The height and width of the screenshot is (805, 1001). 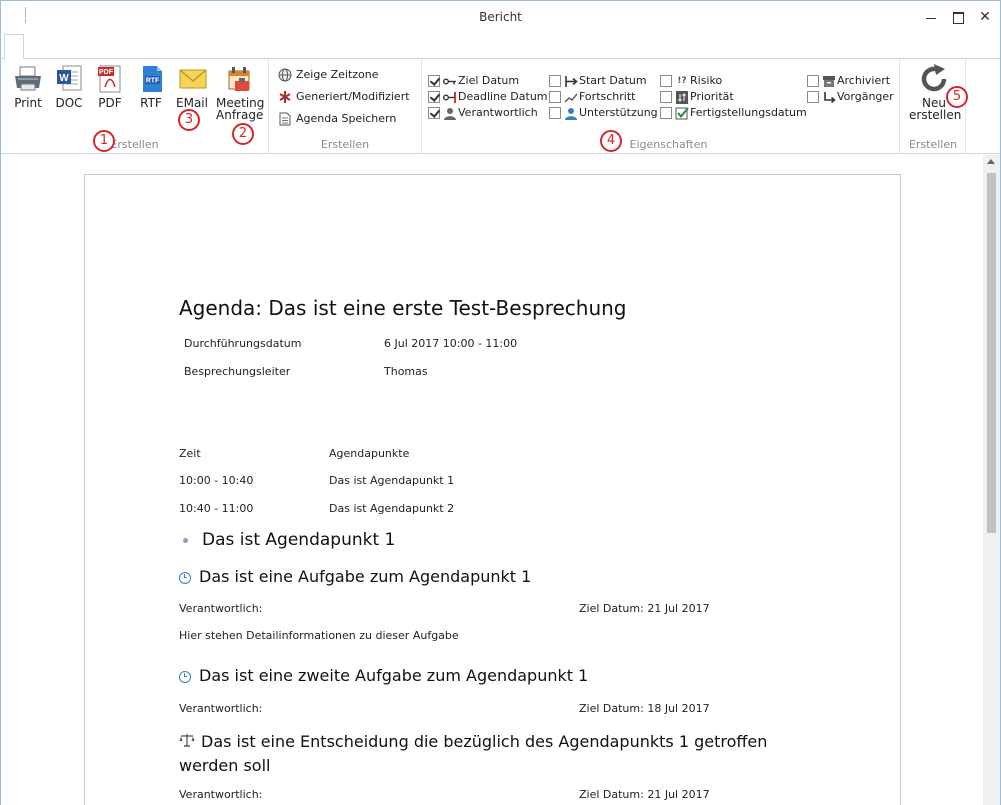 What do you see at coordinates (682, 97) in the screenshot?
I see `priority-icon` at bounding box center [682, 97].